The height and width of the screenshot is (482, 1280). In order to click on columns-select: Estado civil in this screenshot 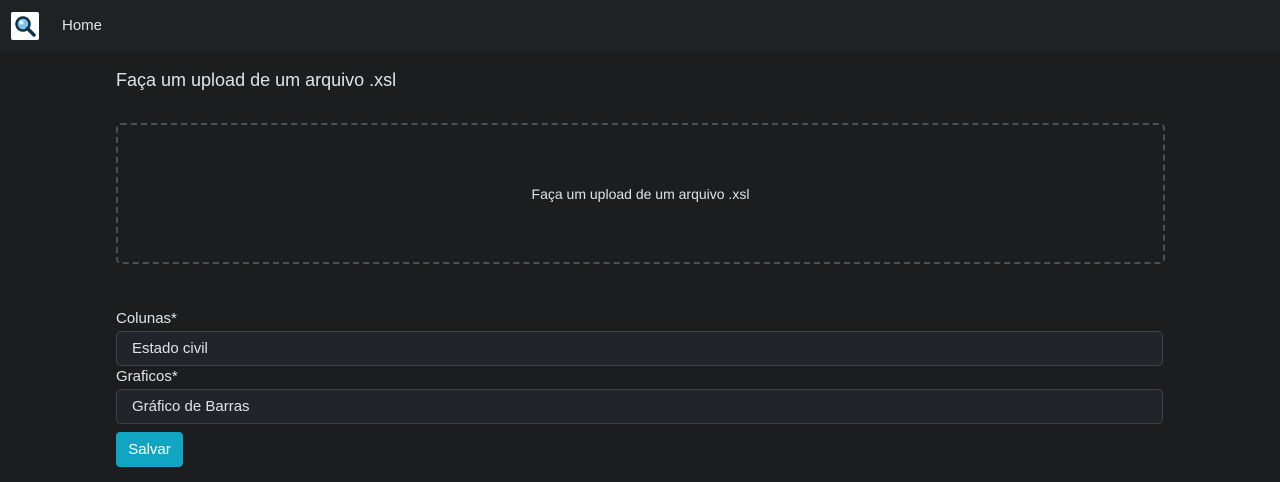, I will do `click(639, 348)`.